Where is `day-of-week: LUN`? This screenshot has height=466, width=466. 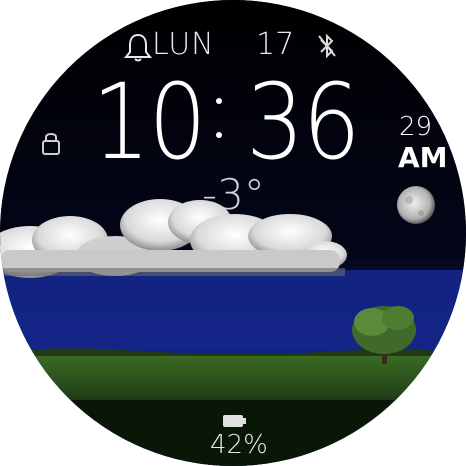 day-of-week: LUN is located at coordinates (183, 44).